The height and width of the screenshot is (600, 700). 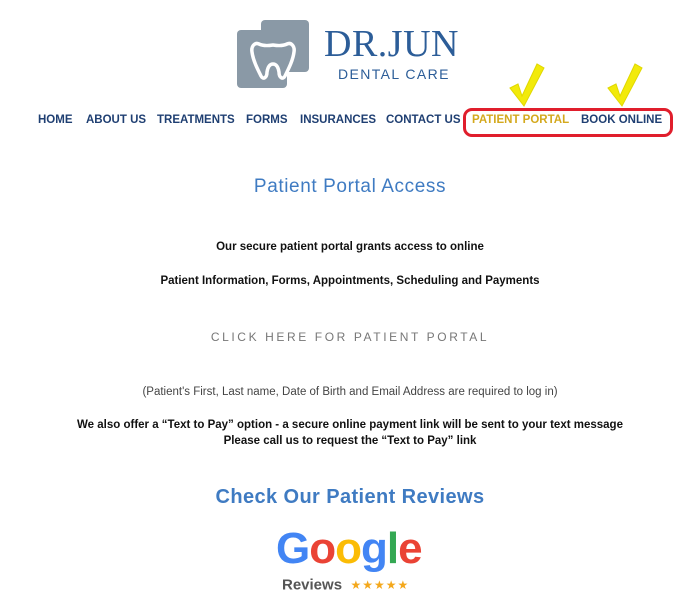 I want to click on brand-tagline: DENTAL CARE, so click(x=394, y=74).